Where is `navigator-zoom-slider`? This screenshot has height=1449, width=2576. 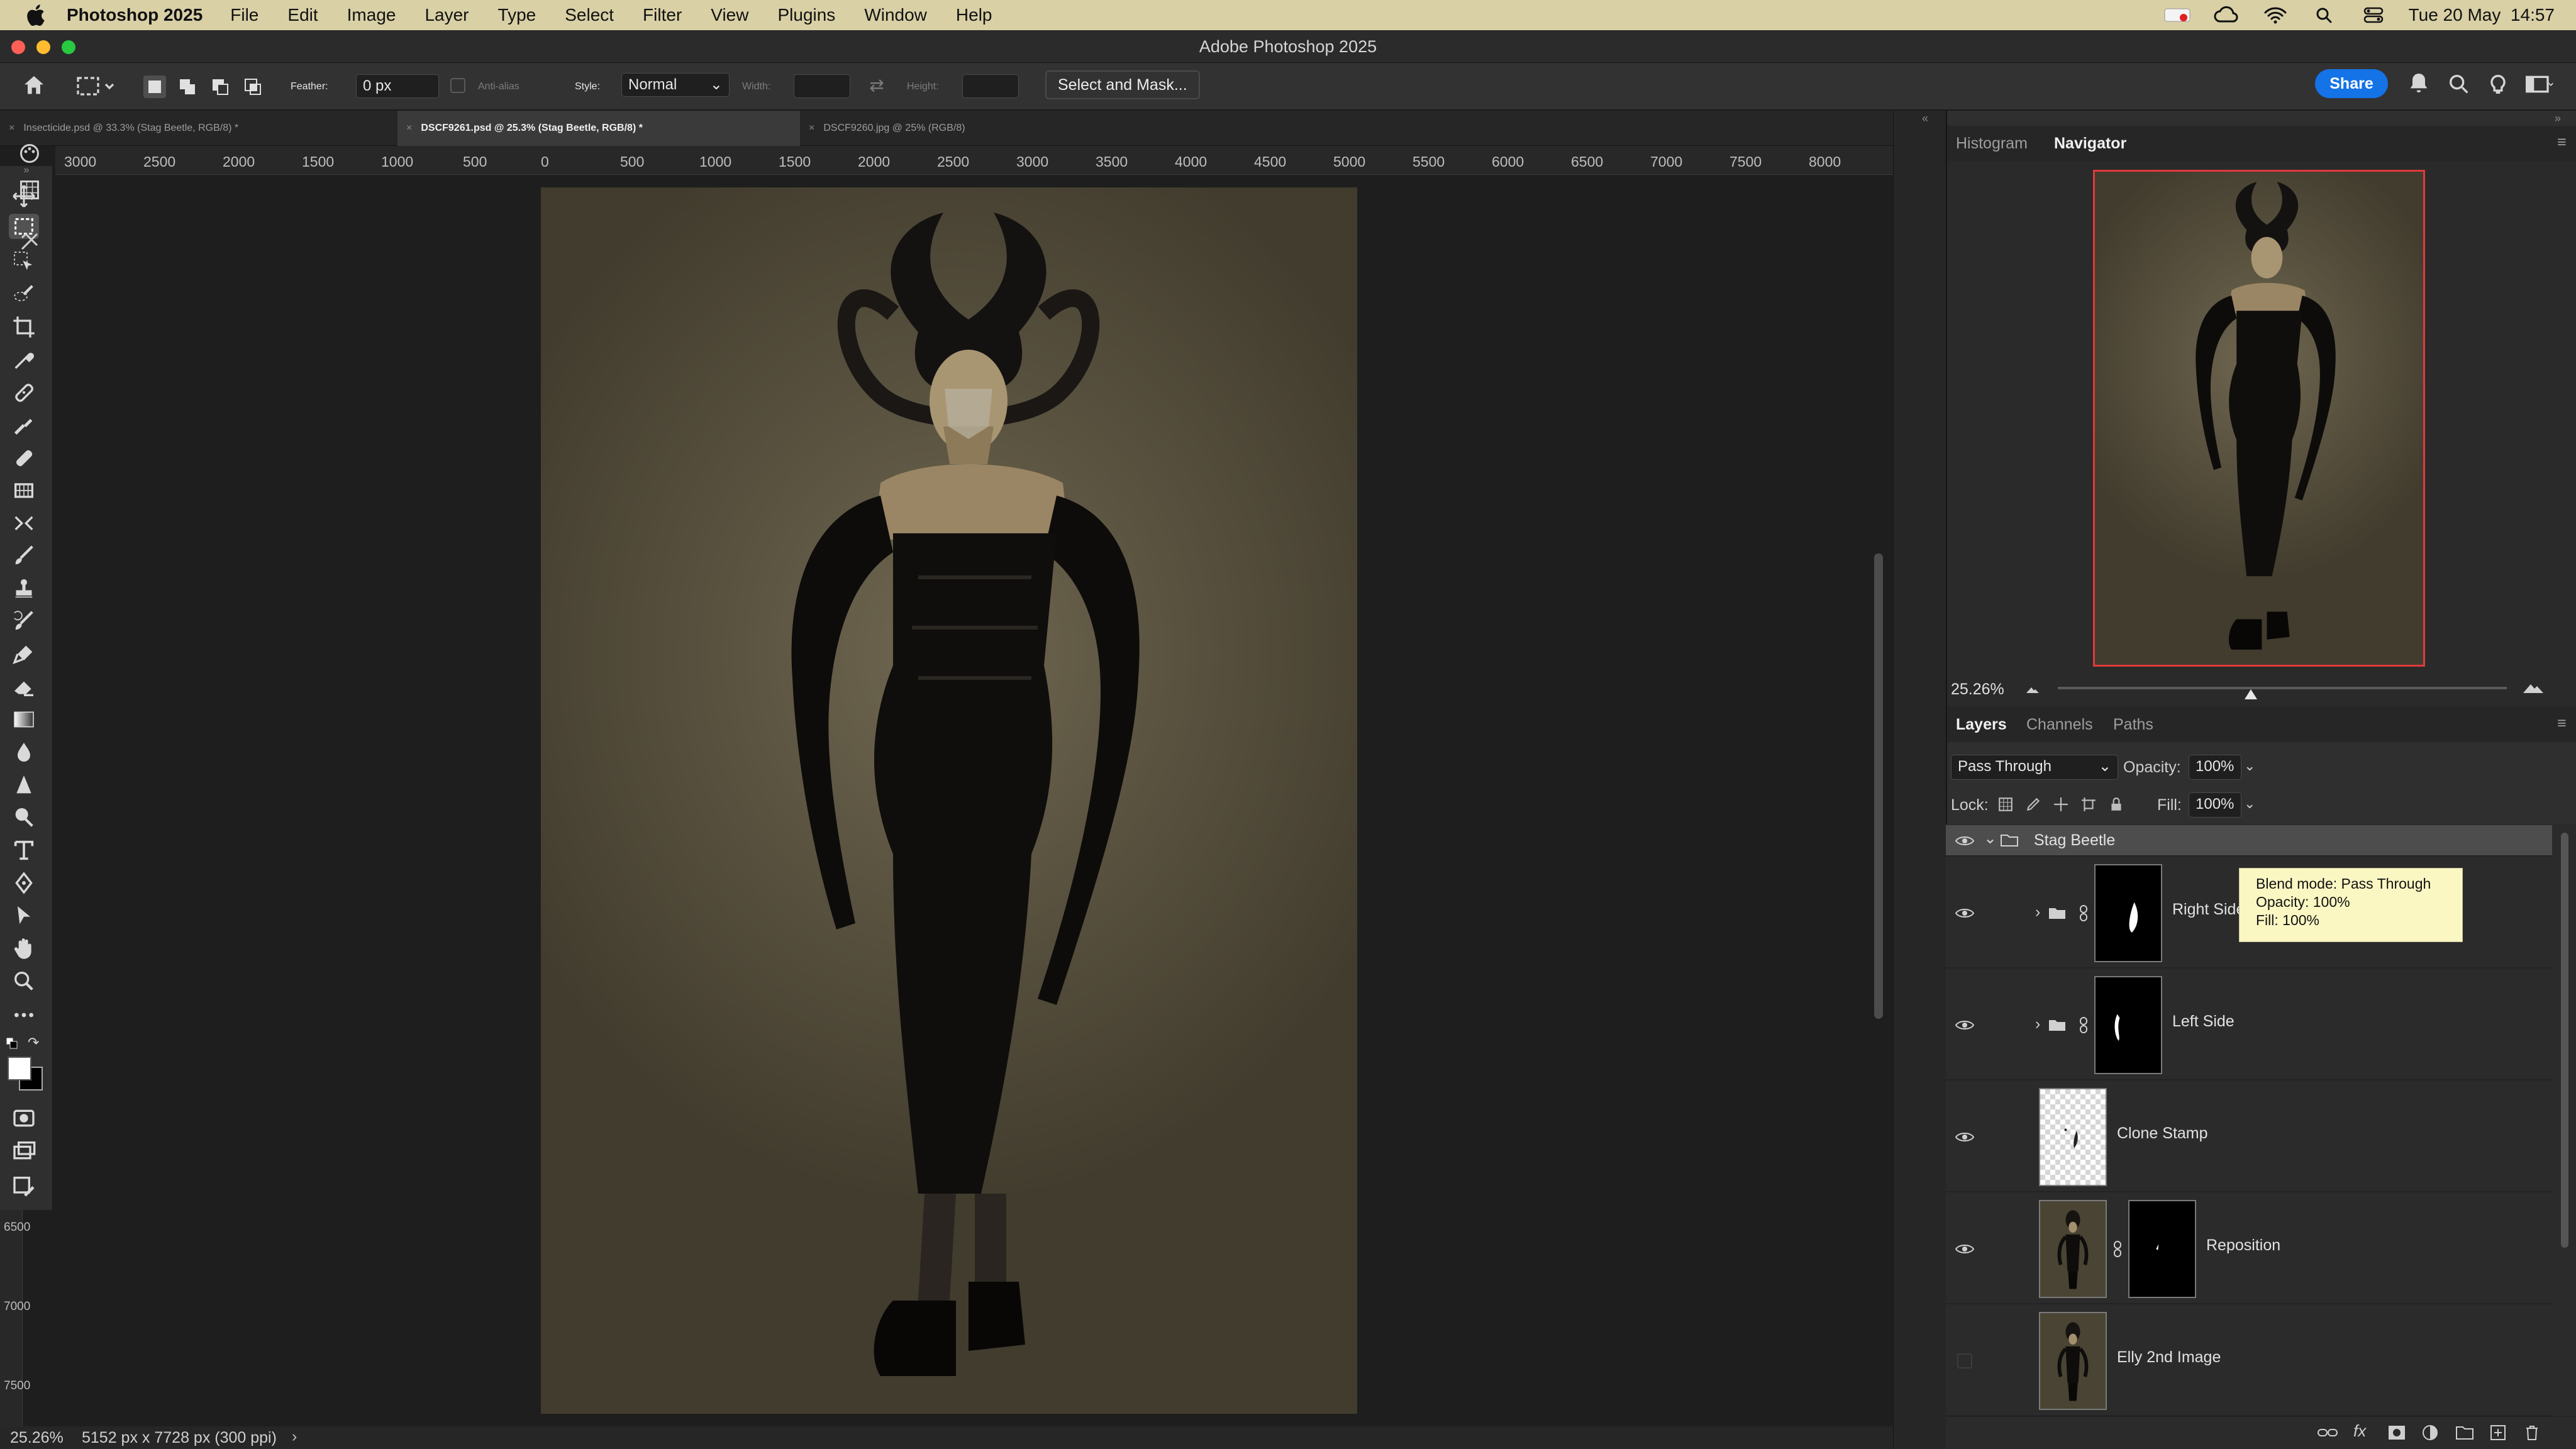 navigator-zoom-slider is located at coordinates (2282, 693).